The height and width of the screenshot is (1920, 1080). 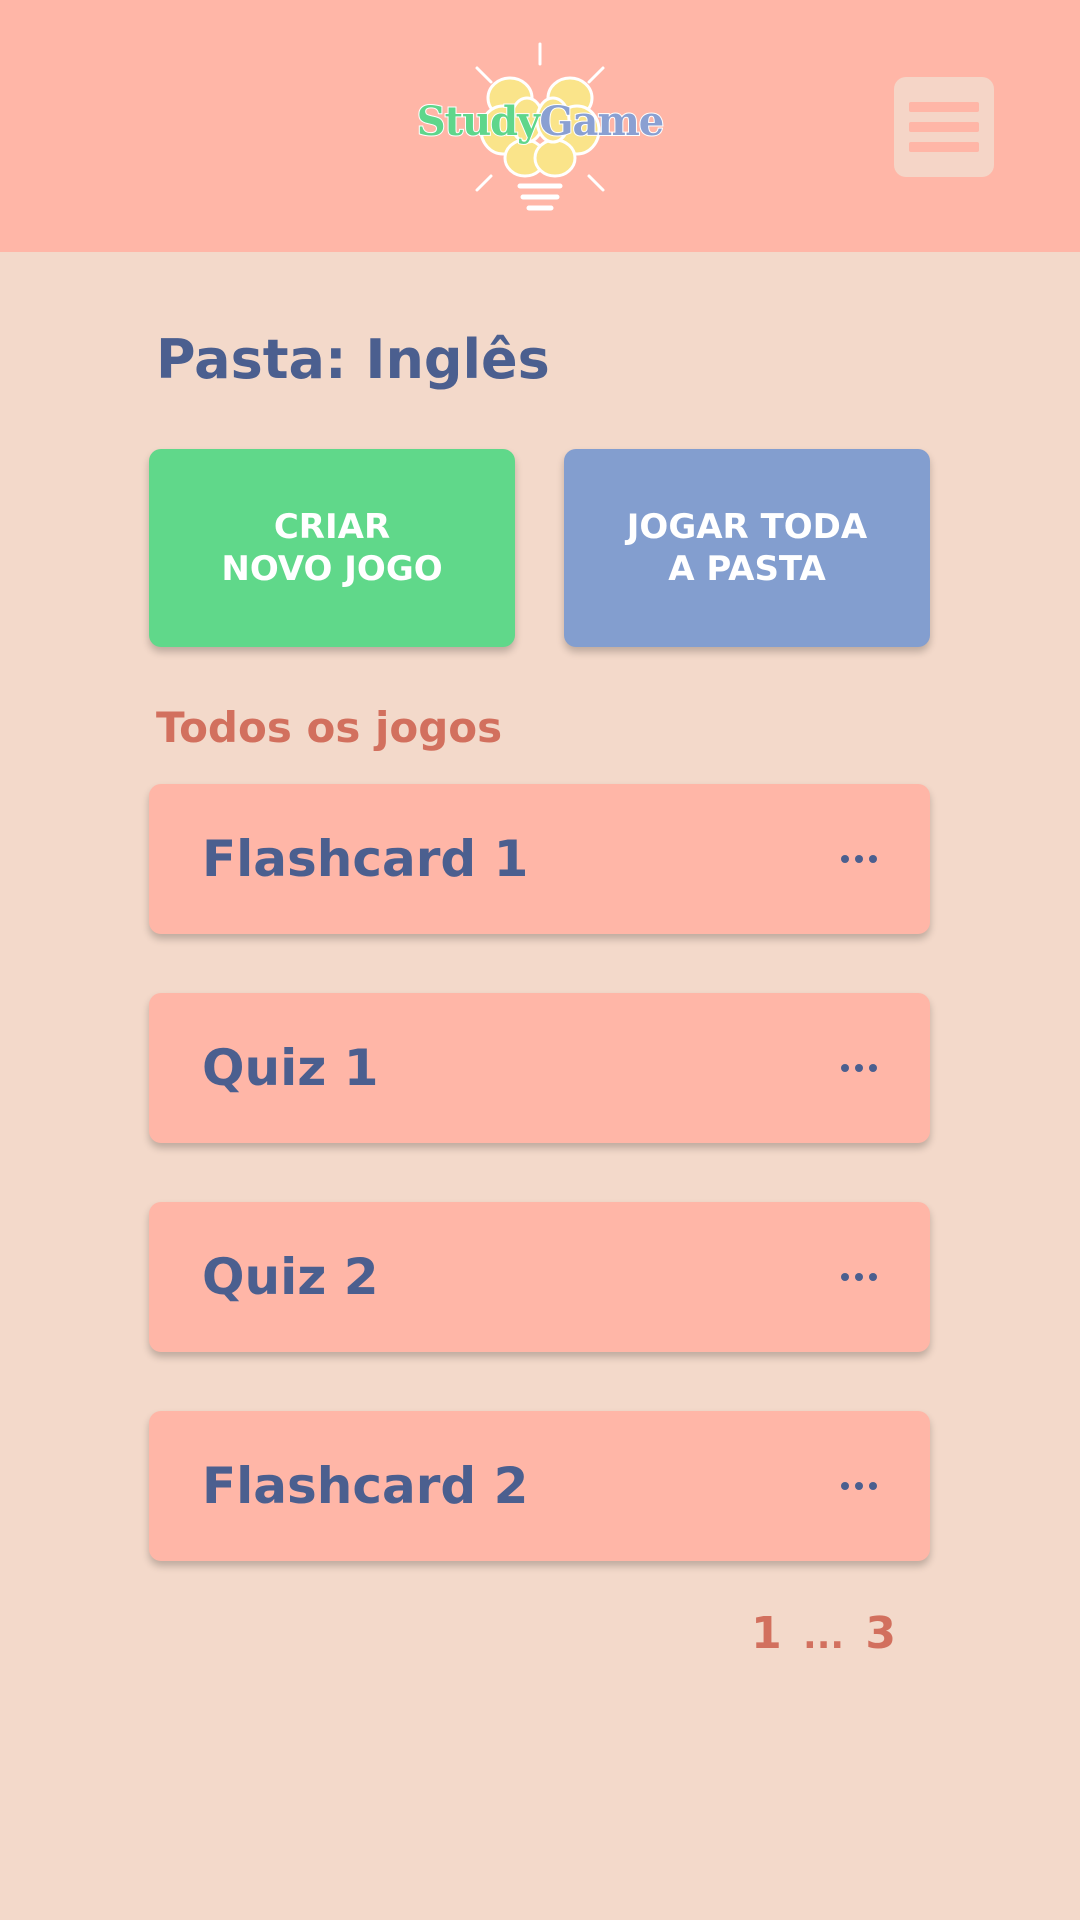 I want to click on hamburger-menu-icon, so click(x=944, y=127).